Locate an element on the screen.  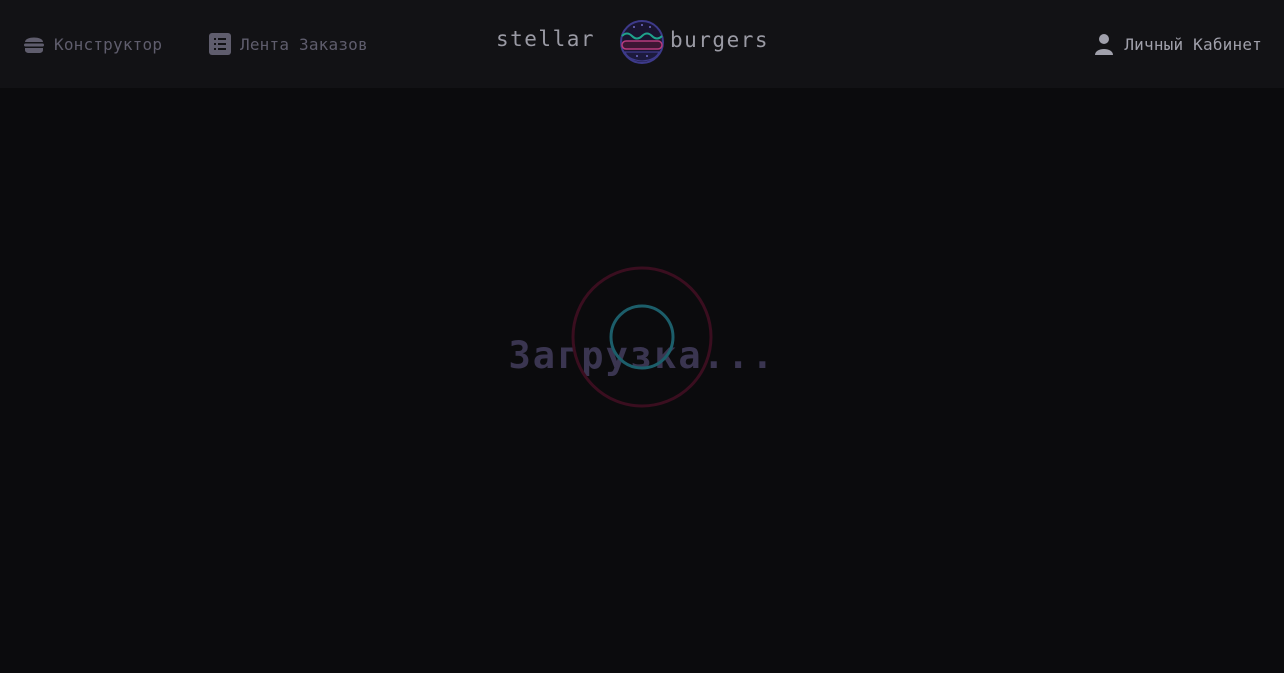
spinner-inner-ring is located at coordinates (642, 337).